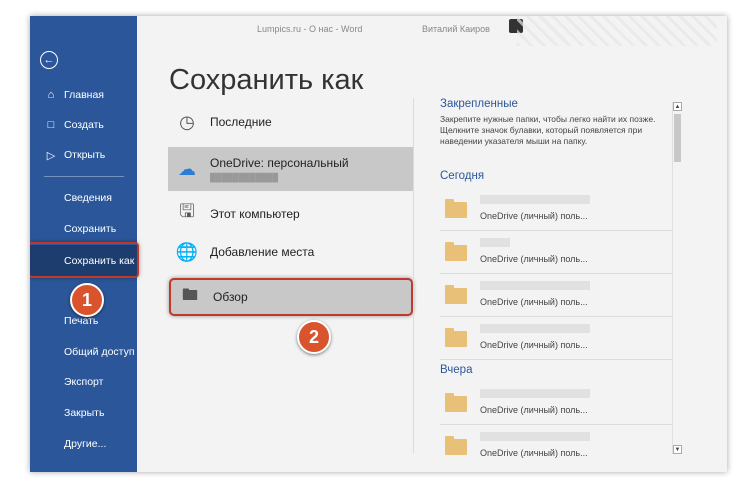  I want to click on location-recent: ◷ Последние, so click(290, 122).